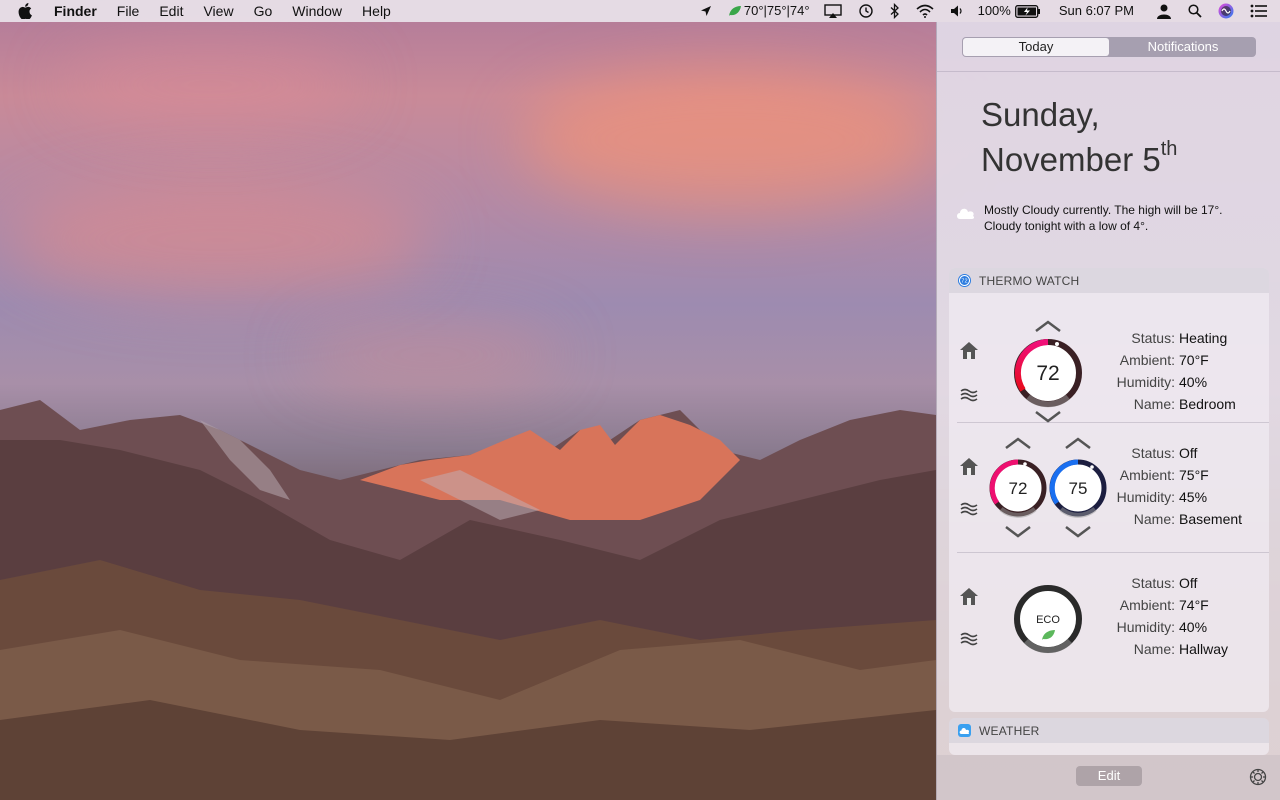 The height and width of the screenshot is (800, 1280). Describe the element at coordinates (317, 11) in the screenshot. I see `menu-window: Window` at that location.